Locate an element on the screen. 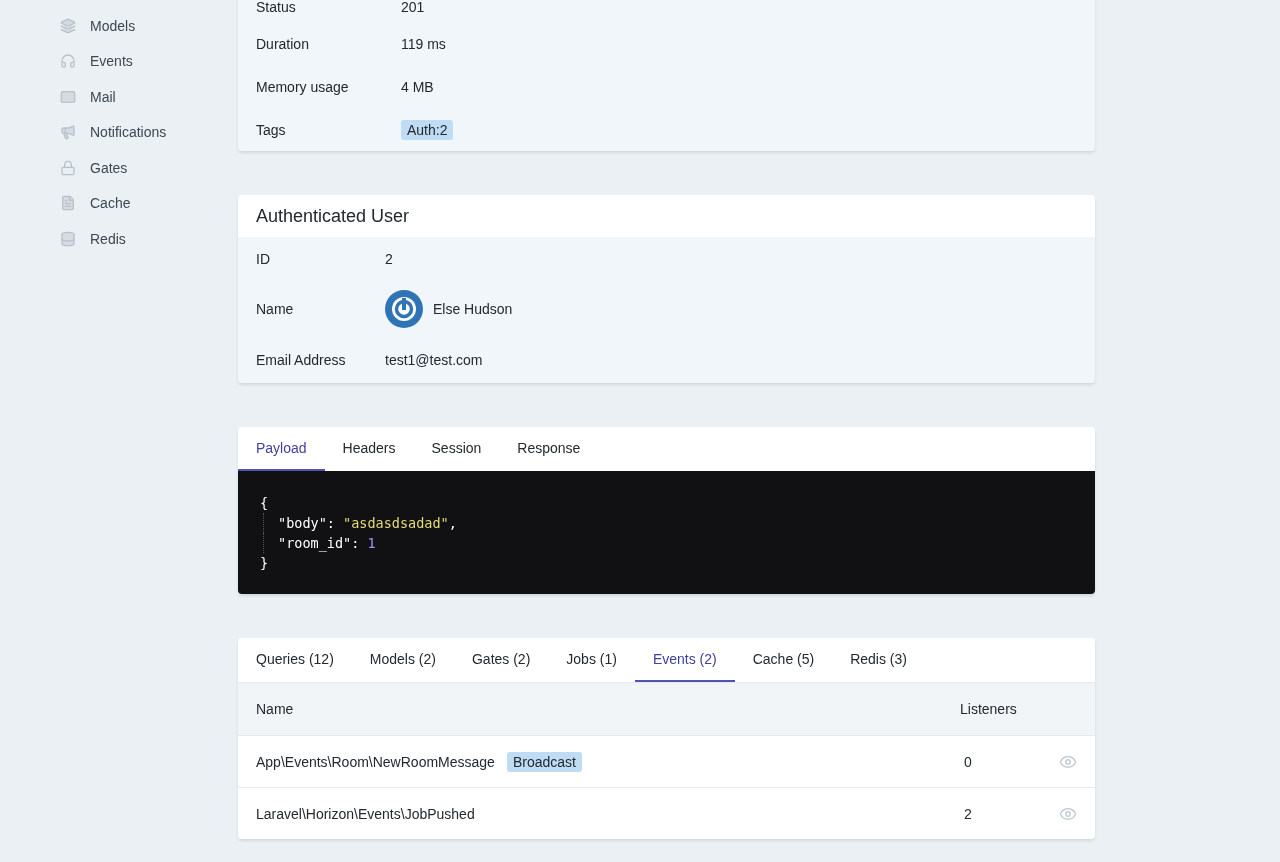 Image resolution: width=1280 pixels, height=862 pixels. tab: Response is located at coordinates (549, 449).